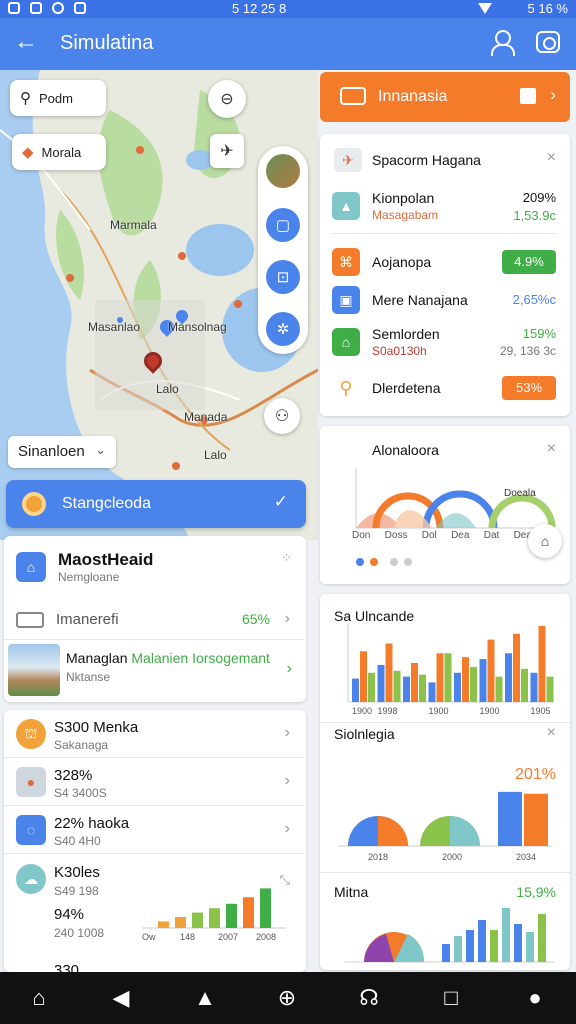 The image size is (576, 1024). I want to click on list-item-title: Semlorden, so click(406, 334).